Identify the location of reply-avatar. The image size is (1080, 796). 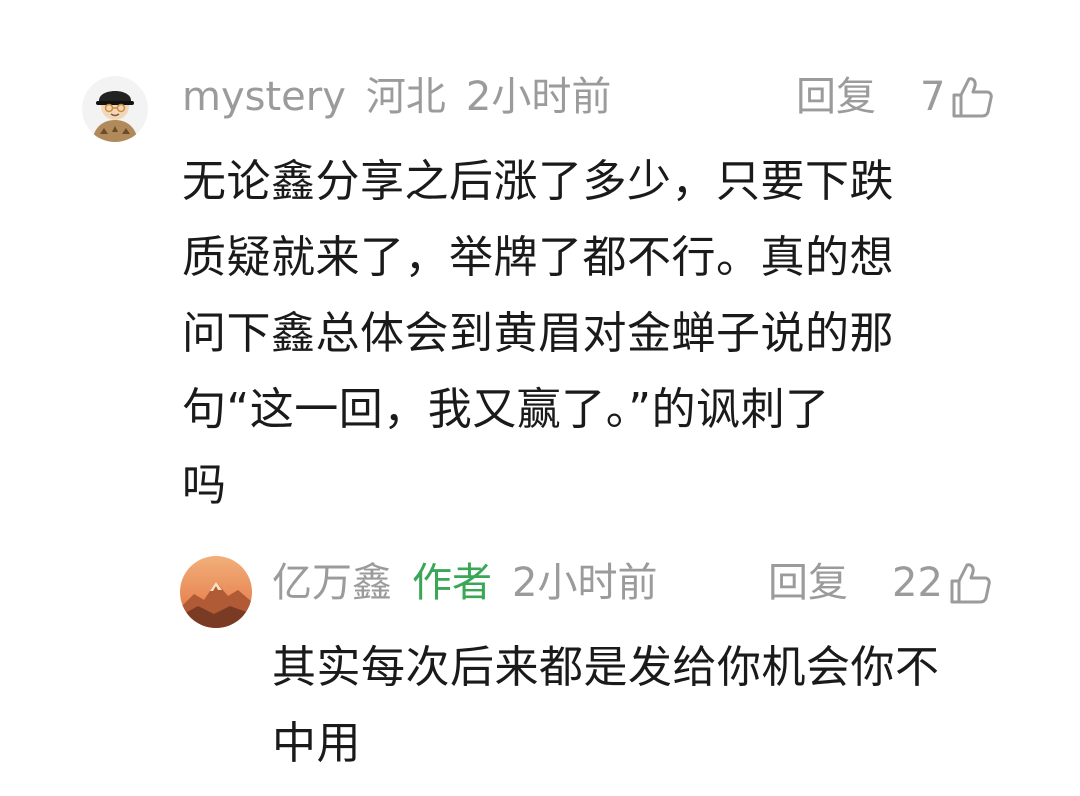
(216, 592).